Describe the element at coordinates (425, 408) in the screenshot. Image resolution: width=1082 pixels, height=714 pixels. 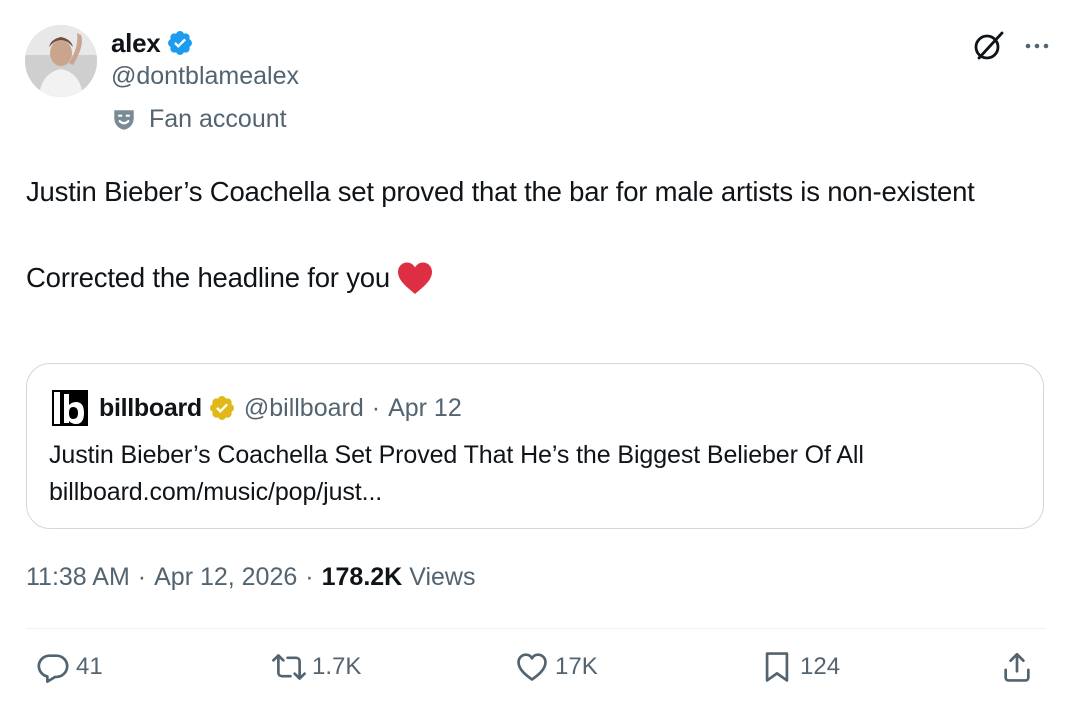
I see `quoted-date: Apr 12` at that location.